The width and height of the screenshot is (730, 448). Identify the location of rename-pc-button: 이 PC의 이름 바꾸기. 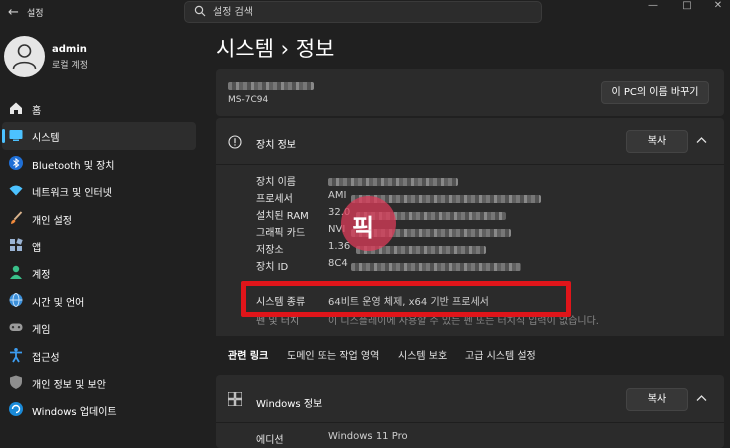
(655, 92).